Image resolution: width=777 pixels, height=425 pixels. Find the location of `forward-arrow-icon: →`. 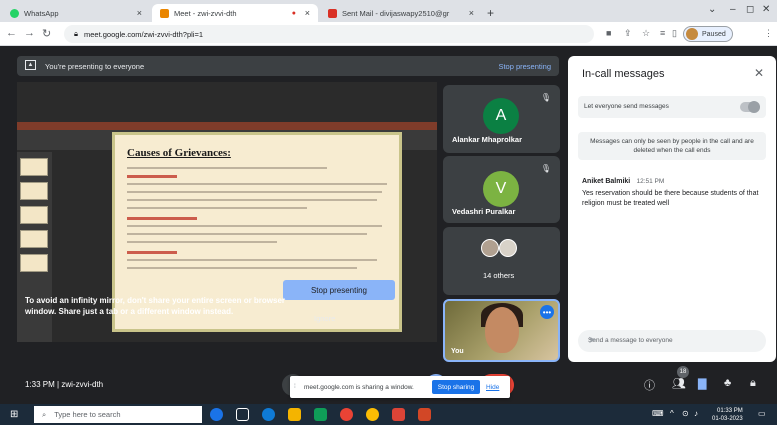

forward-arrow-icon: → is located at coordinates (29, 33).